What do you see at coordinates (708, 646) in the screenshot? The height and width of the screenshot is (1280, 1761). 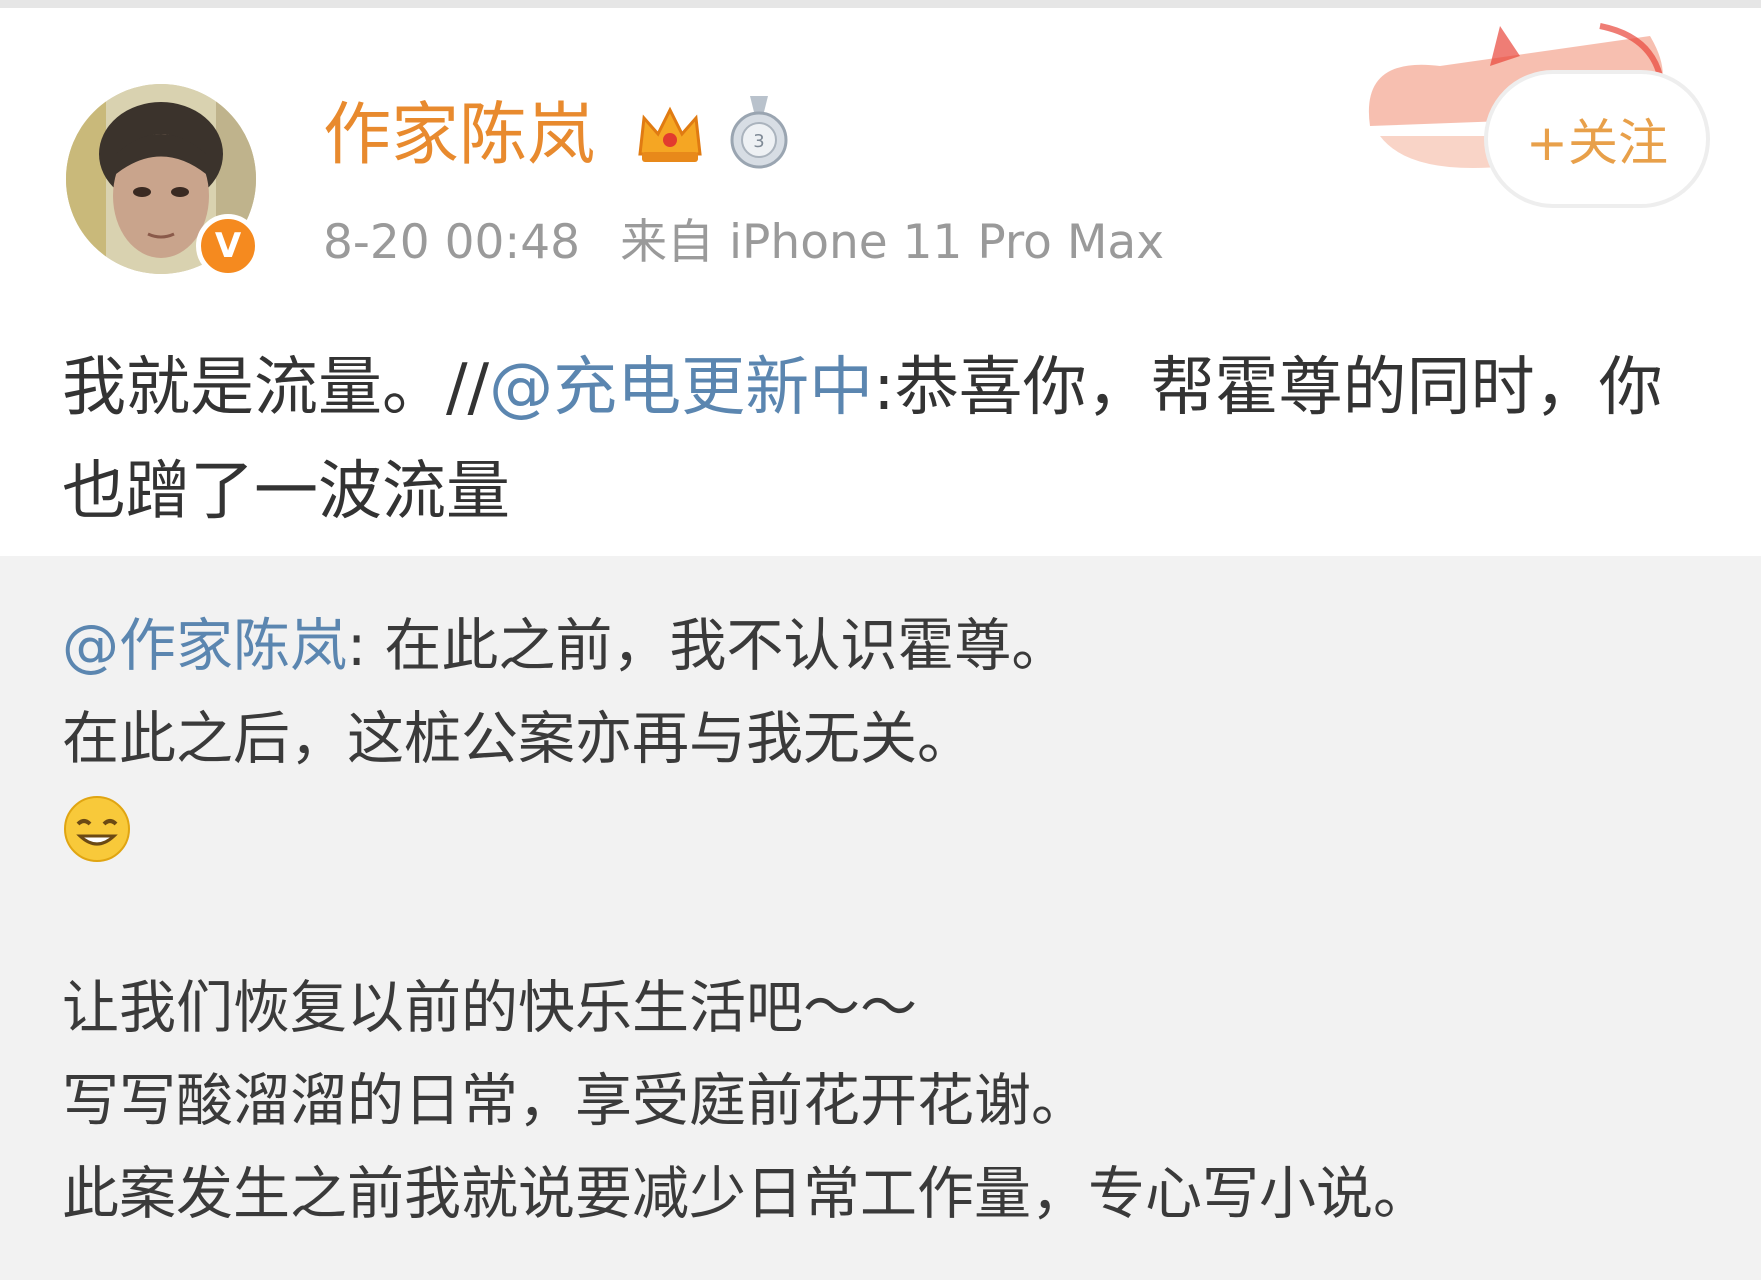 I see `quoted-line-1-text: : 在此之前，我不认识霍尊。` at bounding box center [708, 646].